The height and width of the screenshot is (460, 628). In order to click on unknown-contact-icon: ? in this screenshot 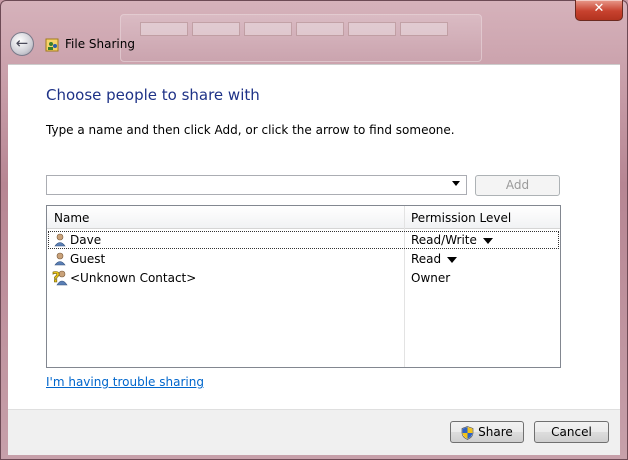, I will do `click(60, 278)`.